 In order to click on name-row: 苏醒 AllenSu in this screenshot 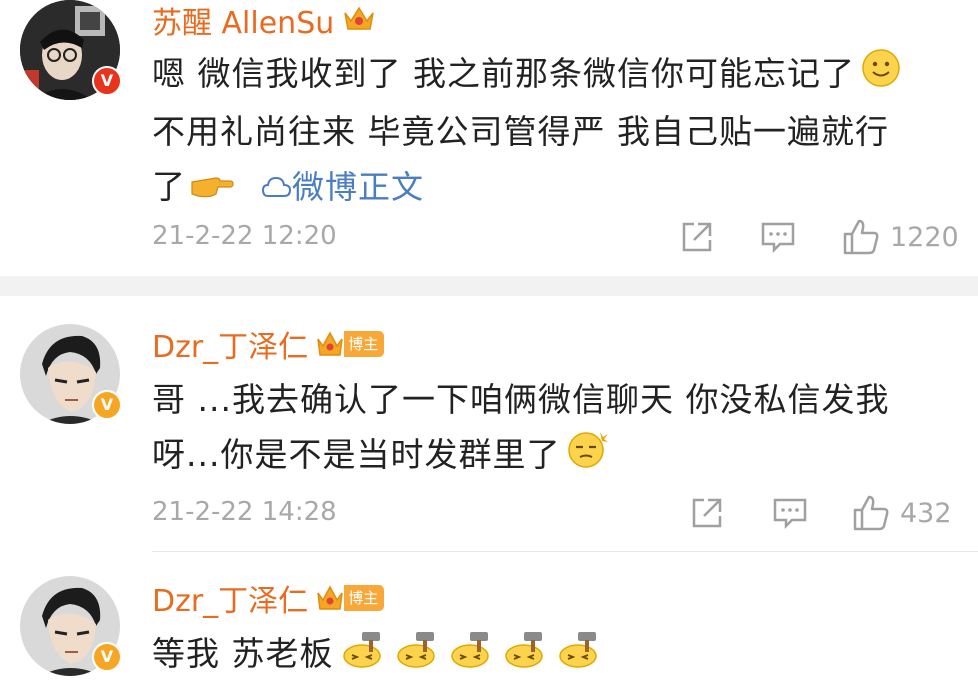, I will do `click(264, 21)`.